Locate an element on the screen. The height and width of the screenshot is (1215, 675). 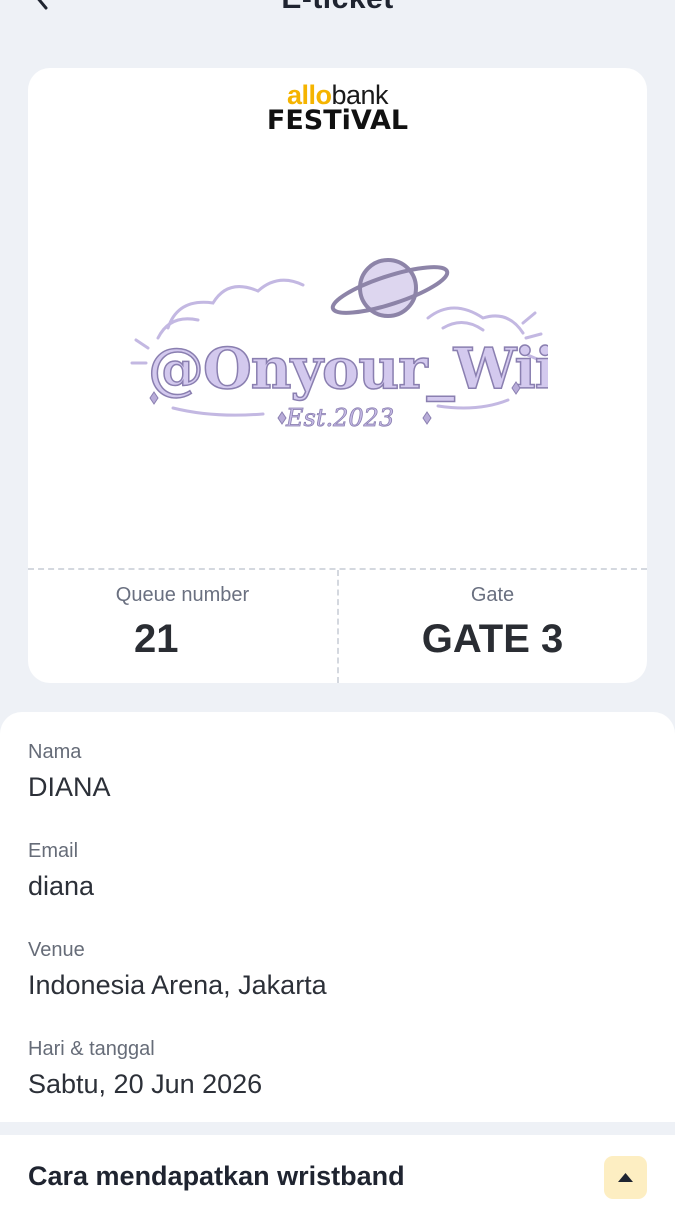
caret-up-icon is located at coordinates (625, 1177).